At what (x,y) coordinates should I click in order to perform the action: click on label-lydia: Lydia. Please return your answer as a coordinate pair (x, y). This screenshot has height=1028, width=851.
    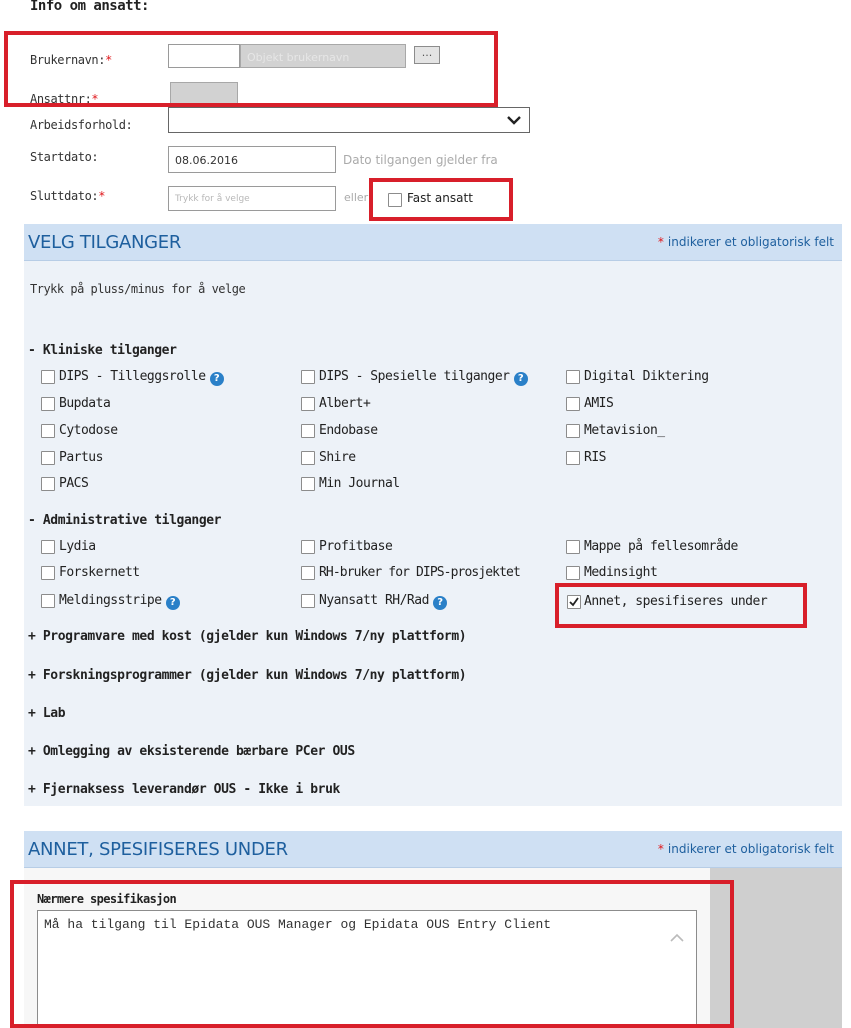
    Looking at the image, I should click on (77, 546).